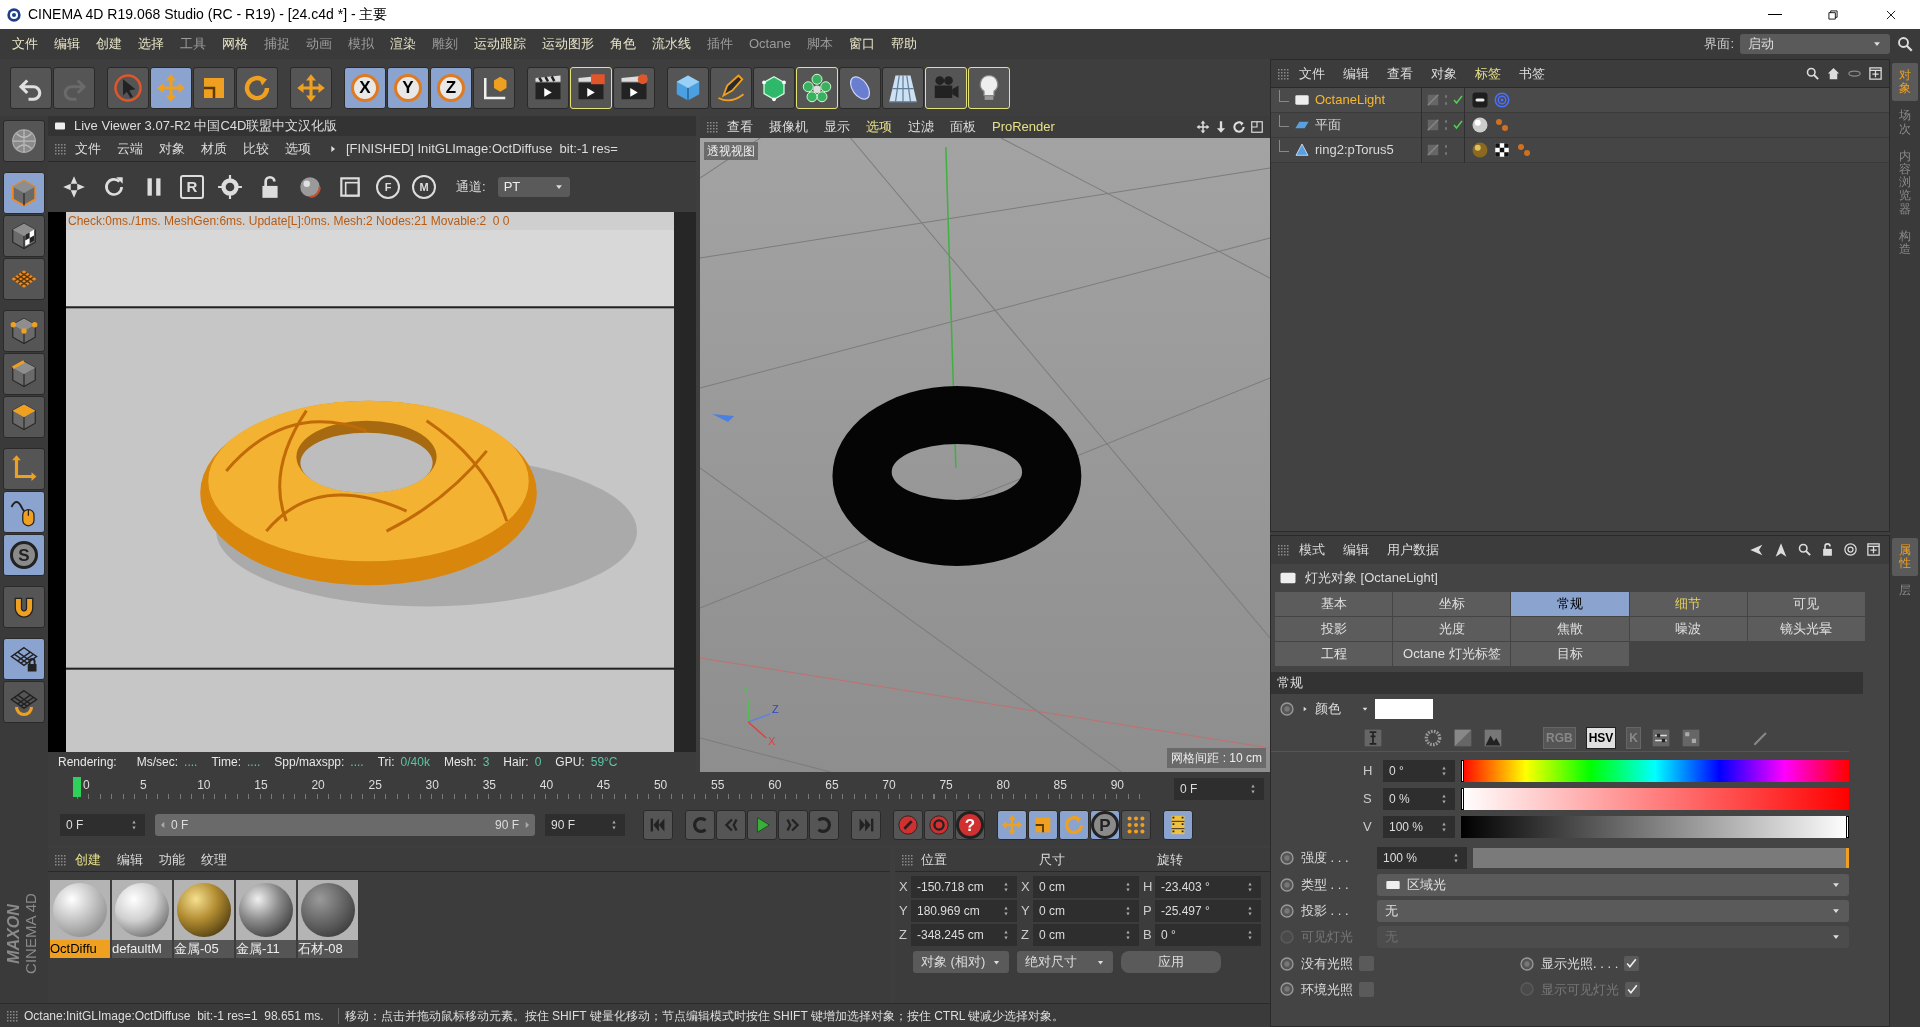 The height and width of the screenshot is (1027, 1920). Describe the element at coordinates (961, 962) in the screenshot. I see `coordinate-mode-dropdown: 对象 (相对)` at that location.